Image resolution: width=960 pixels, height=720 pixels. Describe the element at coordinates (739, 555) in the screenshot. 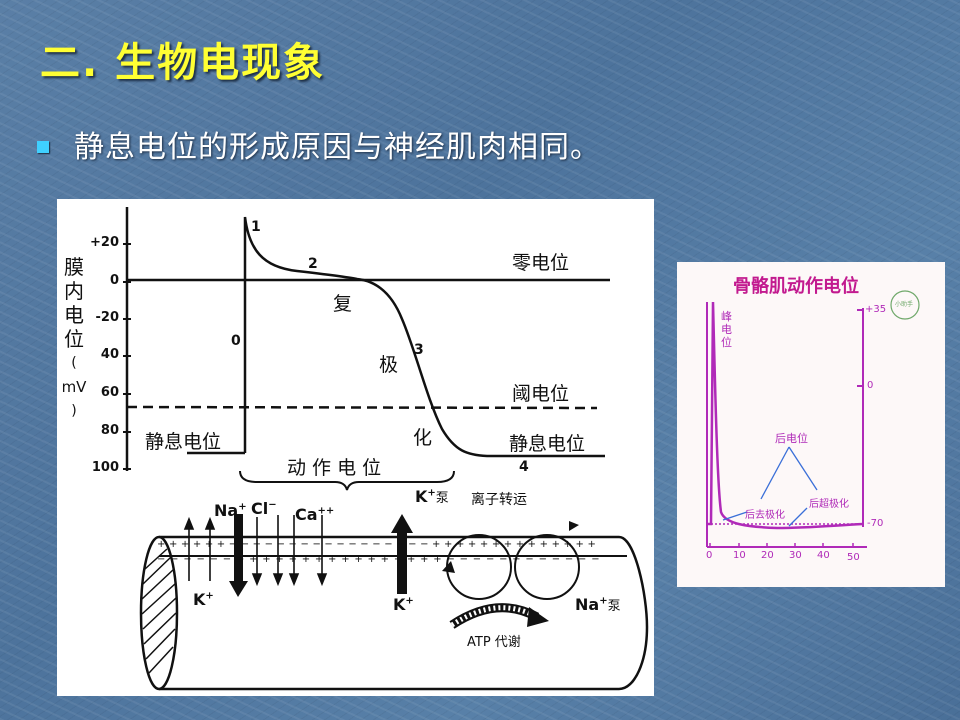

I see `skeletal-x-tick: 10` at that location.